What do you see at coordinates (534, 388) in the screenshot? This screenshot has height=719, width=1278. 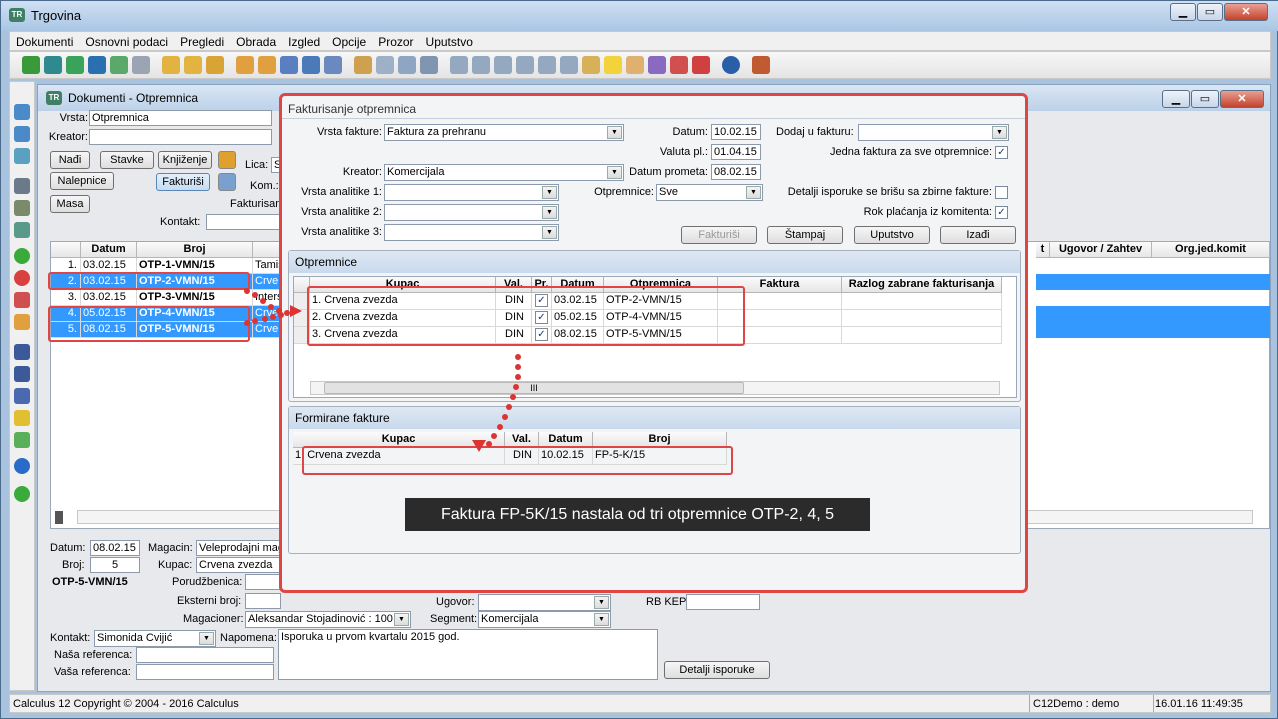 I see `otp-scroll-thumb: III` at bounding box center [534, 388].